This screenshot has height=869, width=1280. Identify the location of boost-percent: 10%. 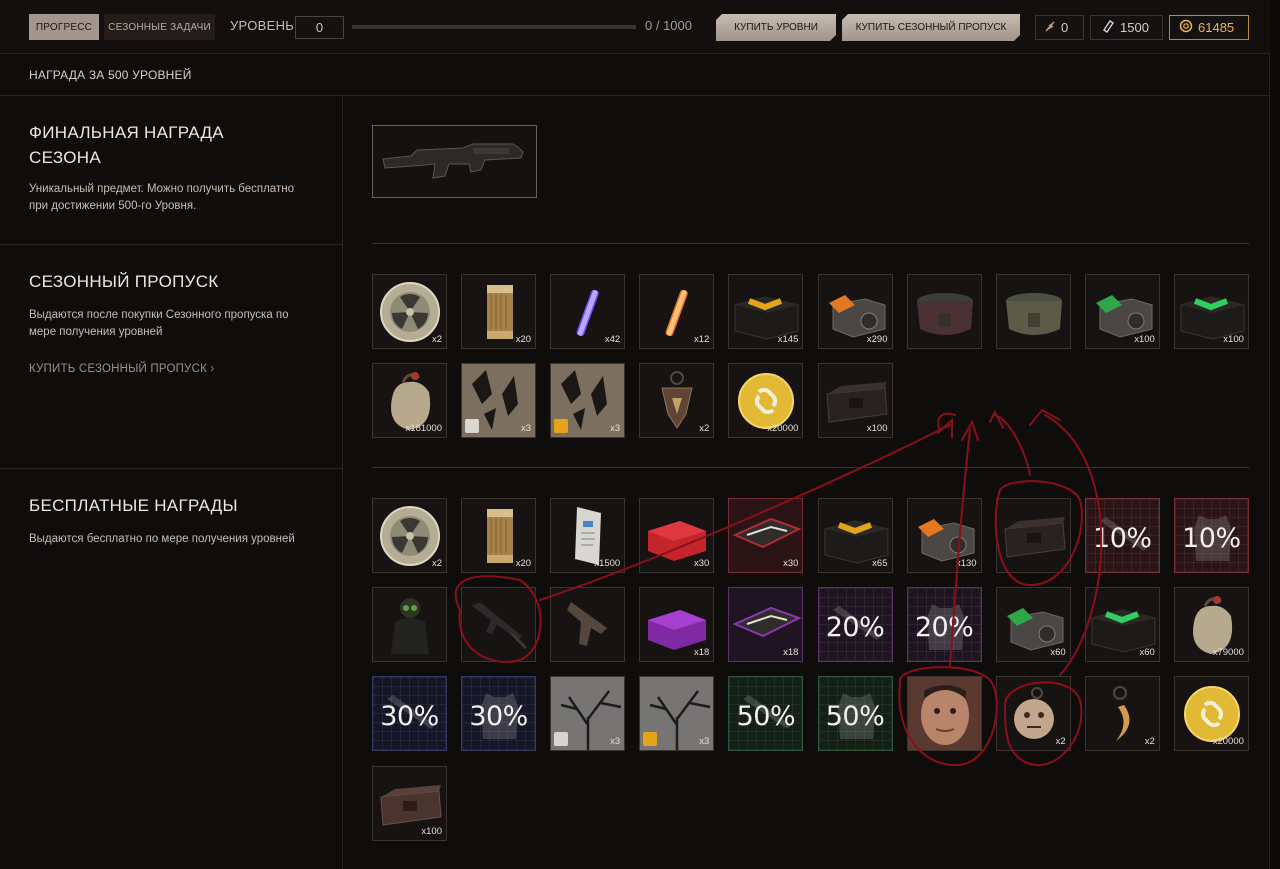
(1211, 538).